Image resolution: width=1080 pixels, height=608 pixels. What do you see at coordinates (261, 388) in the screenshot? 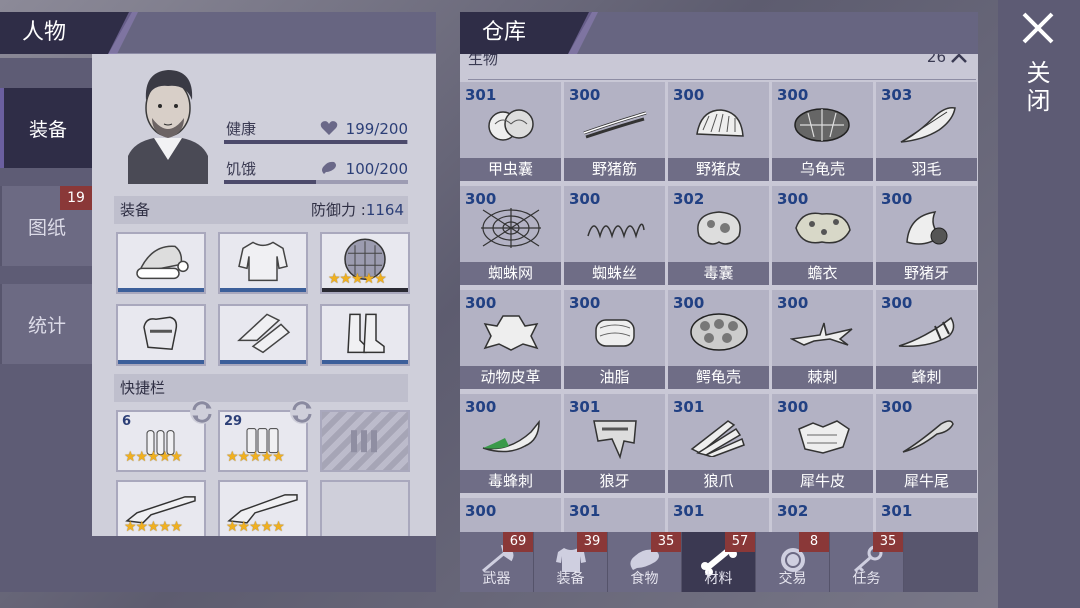
I see `quickbar-header: 快捷栏` at bounding box center [261, 388].